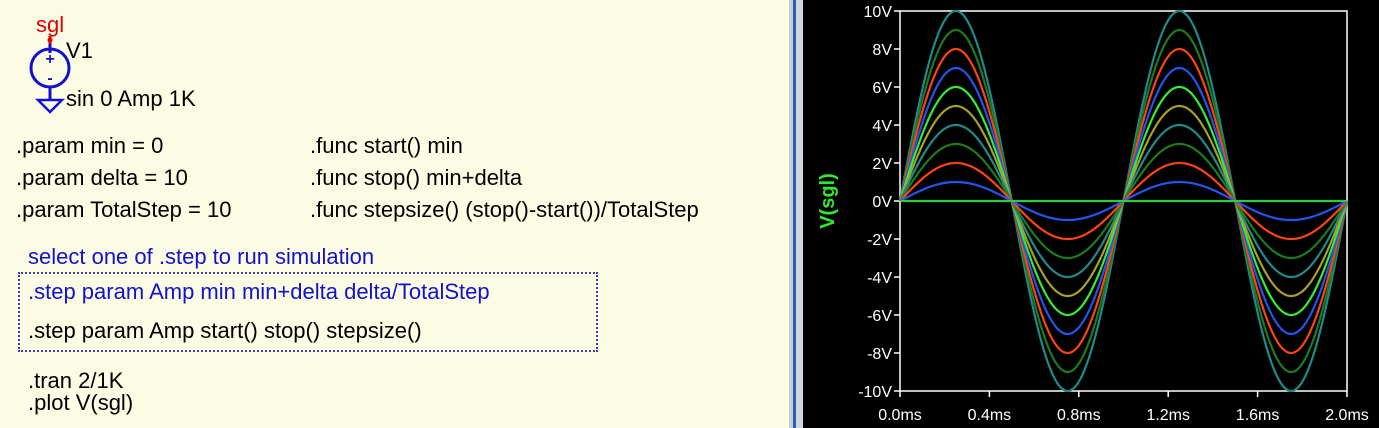 The height and width of the screenshot is (428, 1379). What do you see at coordinates (879, 354) in the screenshot?
I see `y-tick-label: -8V` at bounding box center [879, 354].